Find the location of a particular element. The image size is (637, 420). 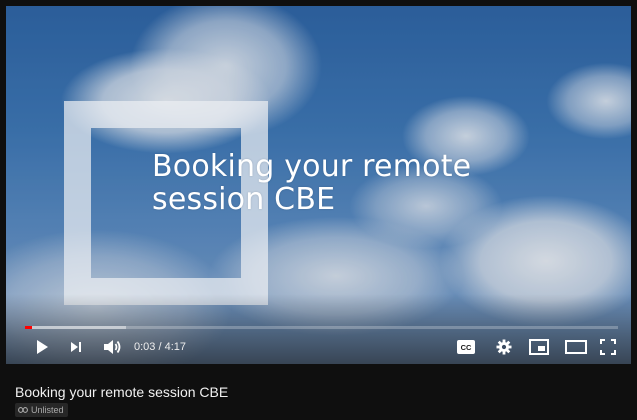

link-icon is located at coordinates (23, 410).